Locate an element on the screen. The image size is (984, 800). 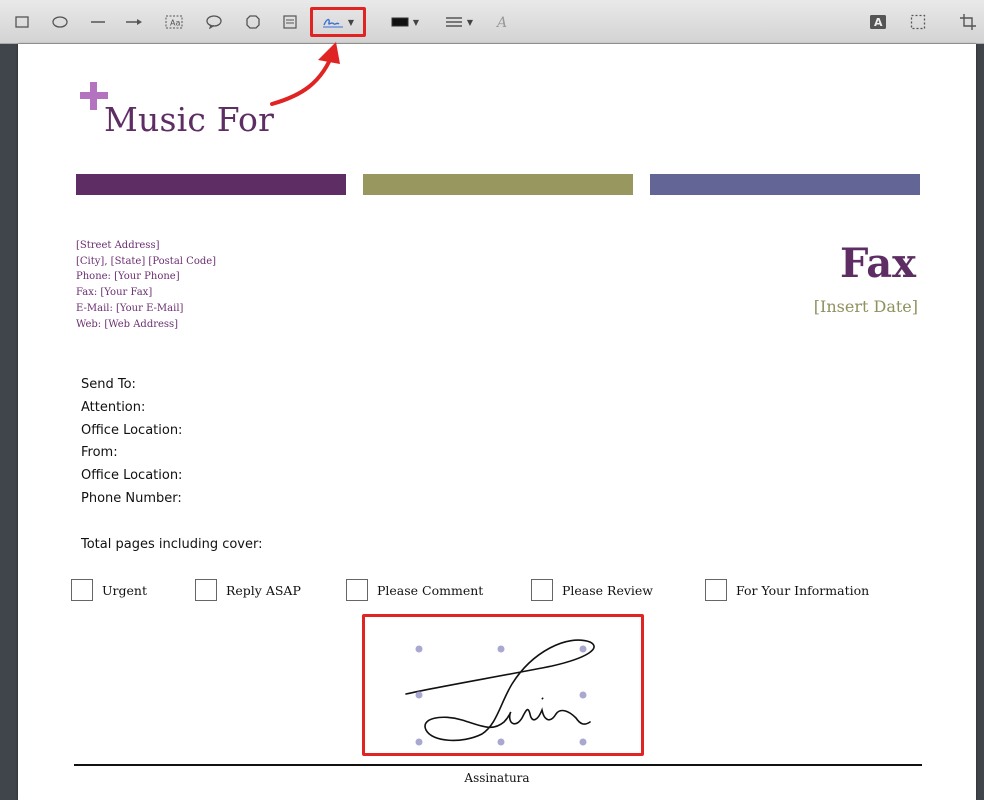
text-style-icon: A is located at coordinates (878, 22).